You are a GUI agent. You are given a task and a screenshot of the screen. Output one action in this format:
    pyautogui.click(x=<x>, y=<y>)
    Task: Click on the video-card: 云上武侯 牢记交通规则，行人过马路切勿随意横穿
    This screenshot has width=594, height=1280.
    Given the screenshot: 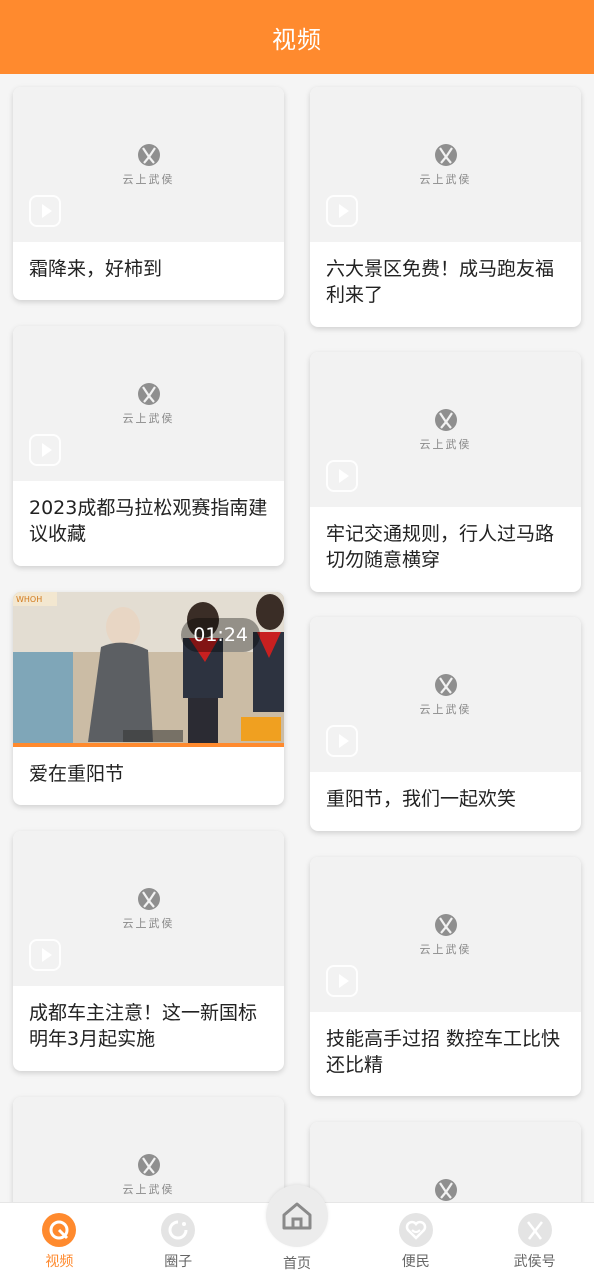 What is the action you would take?
    pyautogui.click(x=445, y=472)
    